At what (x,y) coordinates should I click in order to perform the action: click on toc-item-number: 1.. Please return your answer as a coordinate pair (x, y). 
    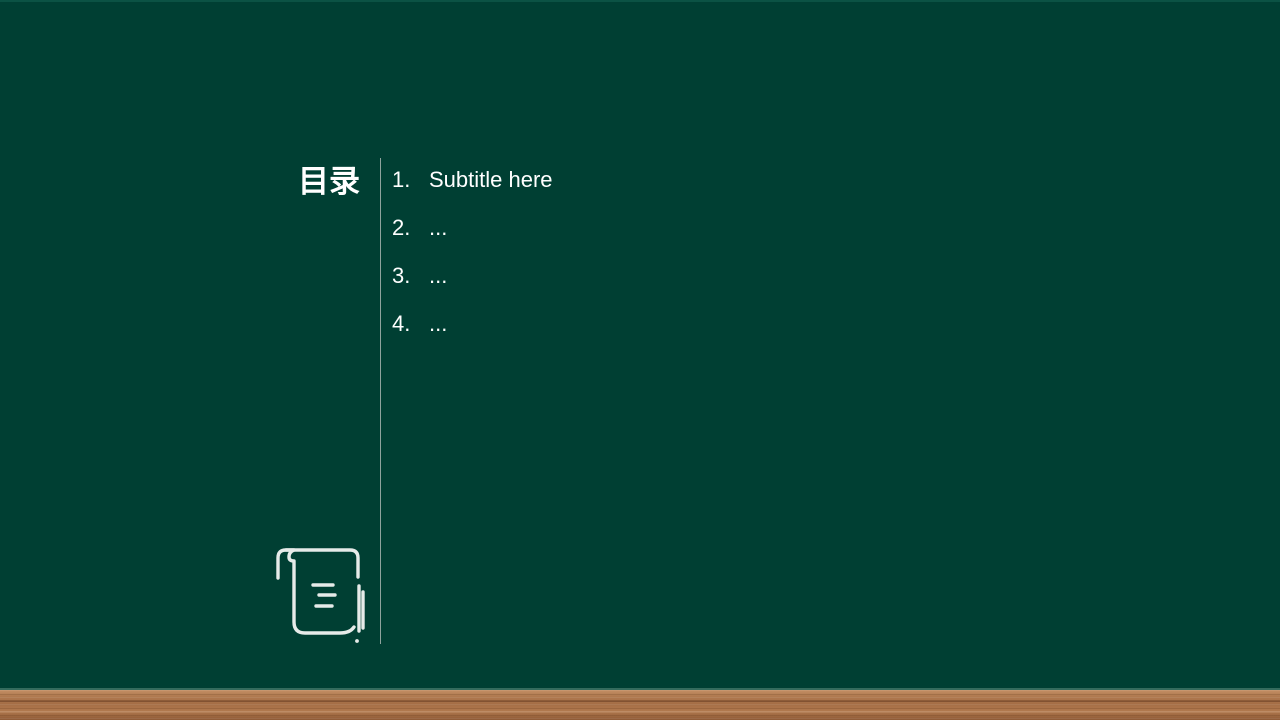
    Looking at the image, I should click on (401, 179).